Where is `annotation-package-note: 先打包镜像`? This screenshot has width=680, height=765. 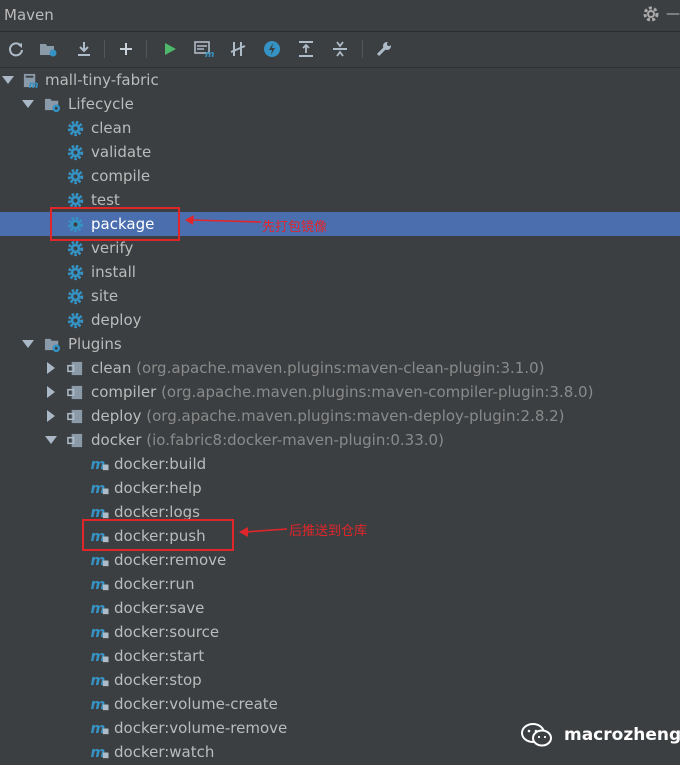
annotation-package-note: 先打包镜像 is located at coordinates (295, 227).